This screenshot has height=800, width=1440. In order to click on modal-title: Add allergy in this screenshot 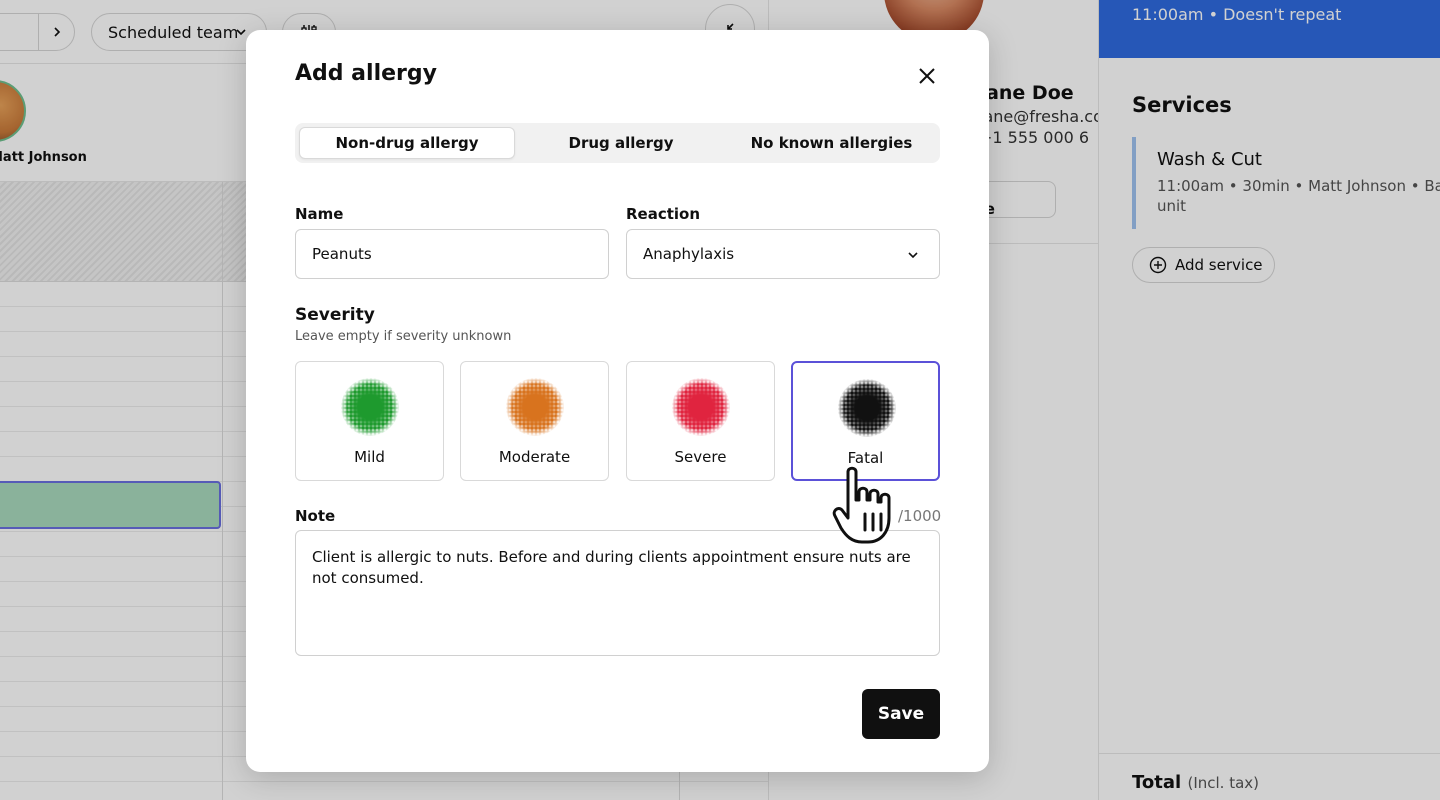, I will do `click(366, 73)`.